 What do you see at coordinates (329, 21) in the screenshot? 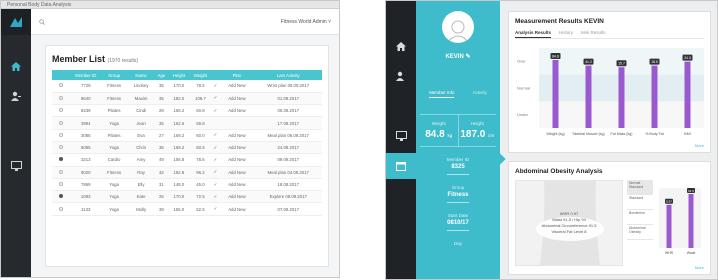
I see `chevron-down-icon: ˅` at bounding box center [329, 21].